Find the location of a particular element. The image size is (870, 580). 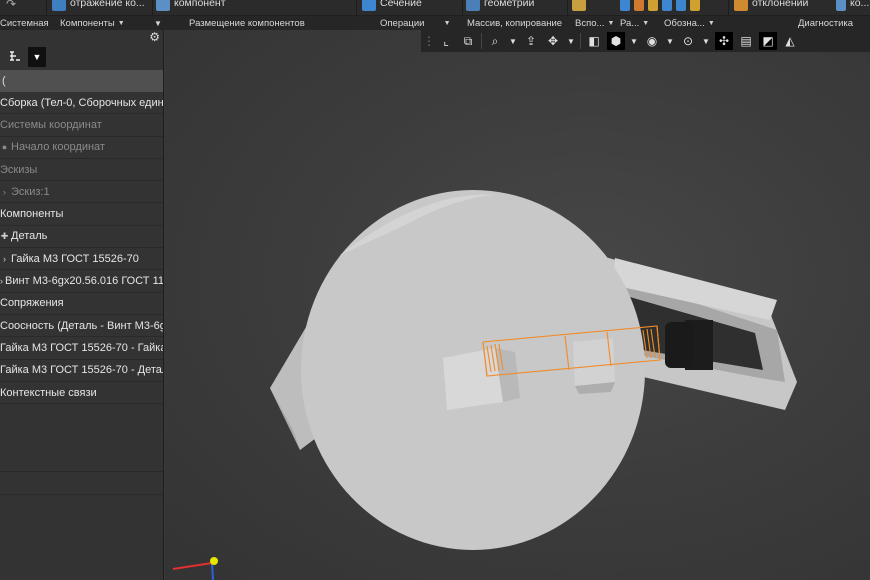

tree-bottom-bar is located at coordinates (81, 483).